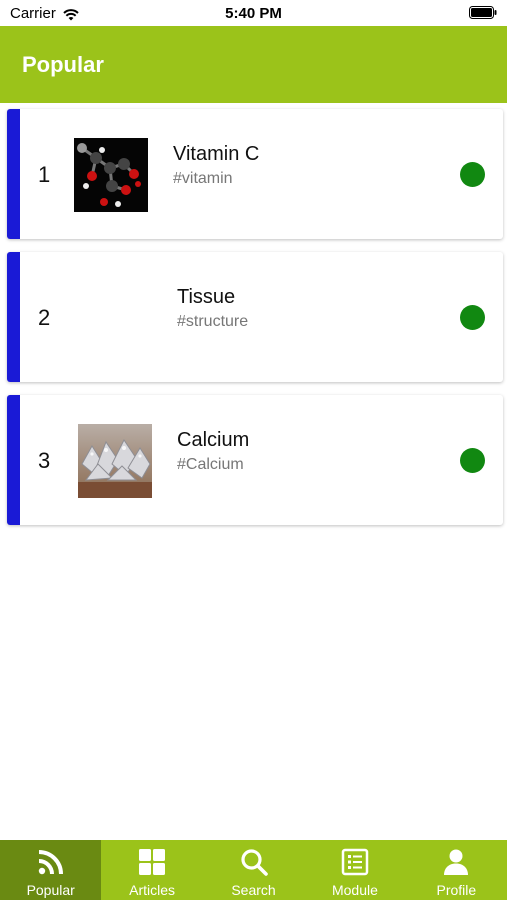 This screenshot has height=900, width=507. I want to click on molecule-image, so click(111, 175).